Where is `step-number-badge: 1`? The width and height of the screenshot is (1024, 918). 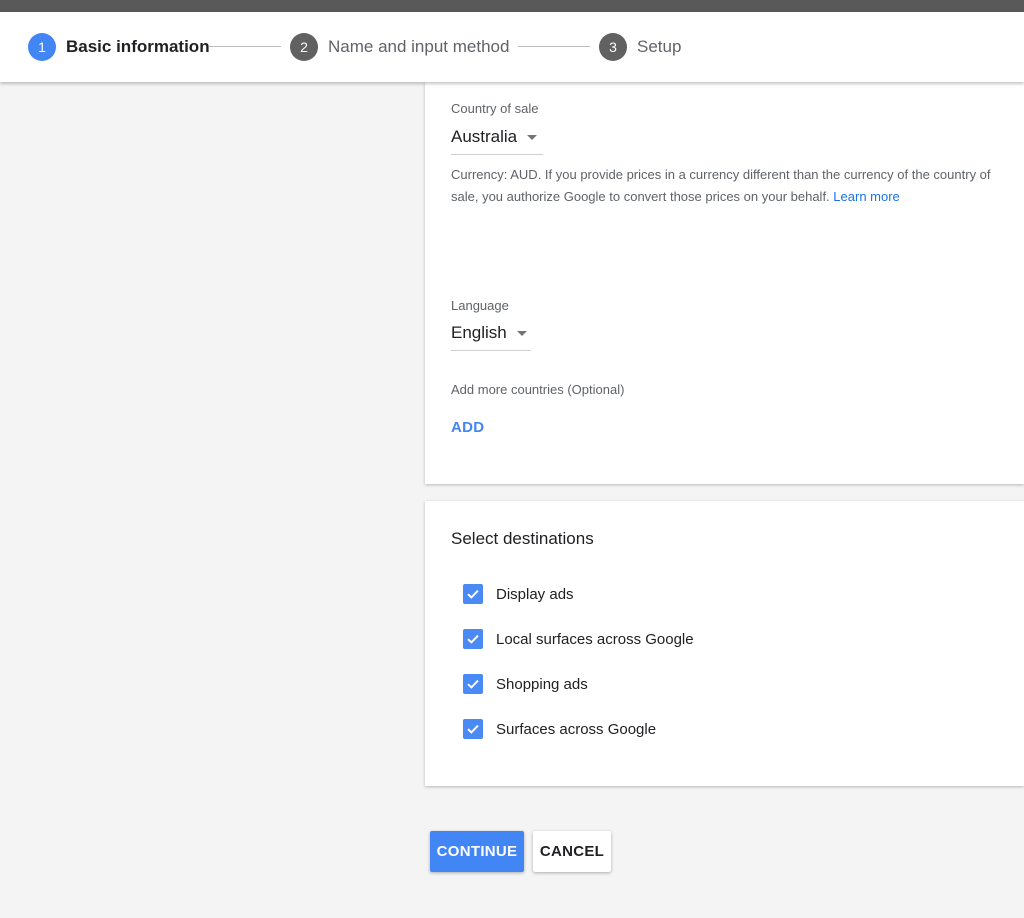 step-number-badge: 1 is located at coordinates (42, 47).